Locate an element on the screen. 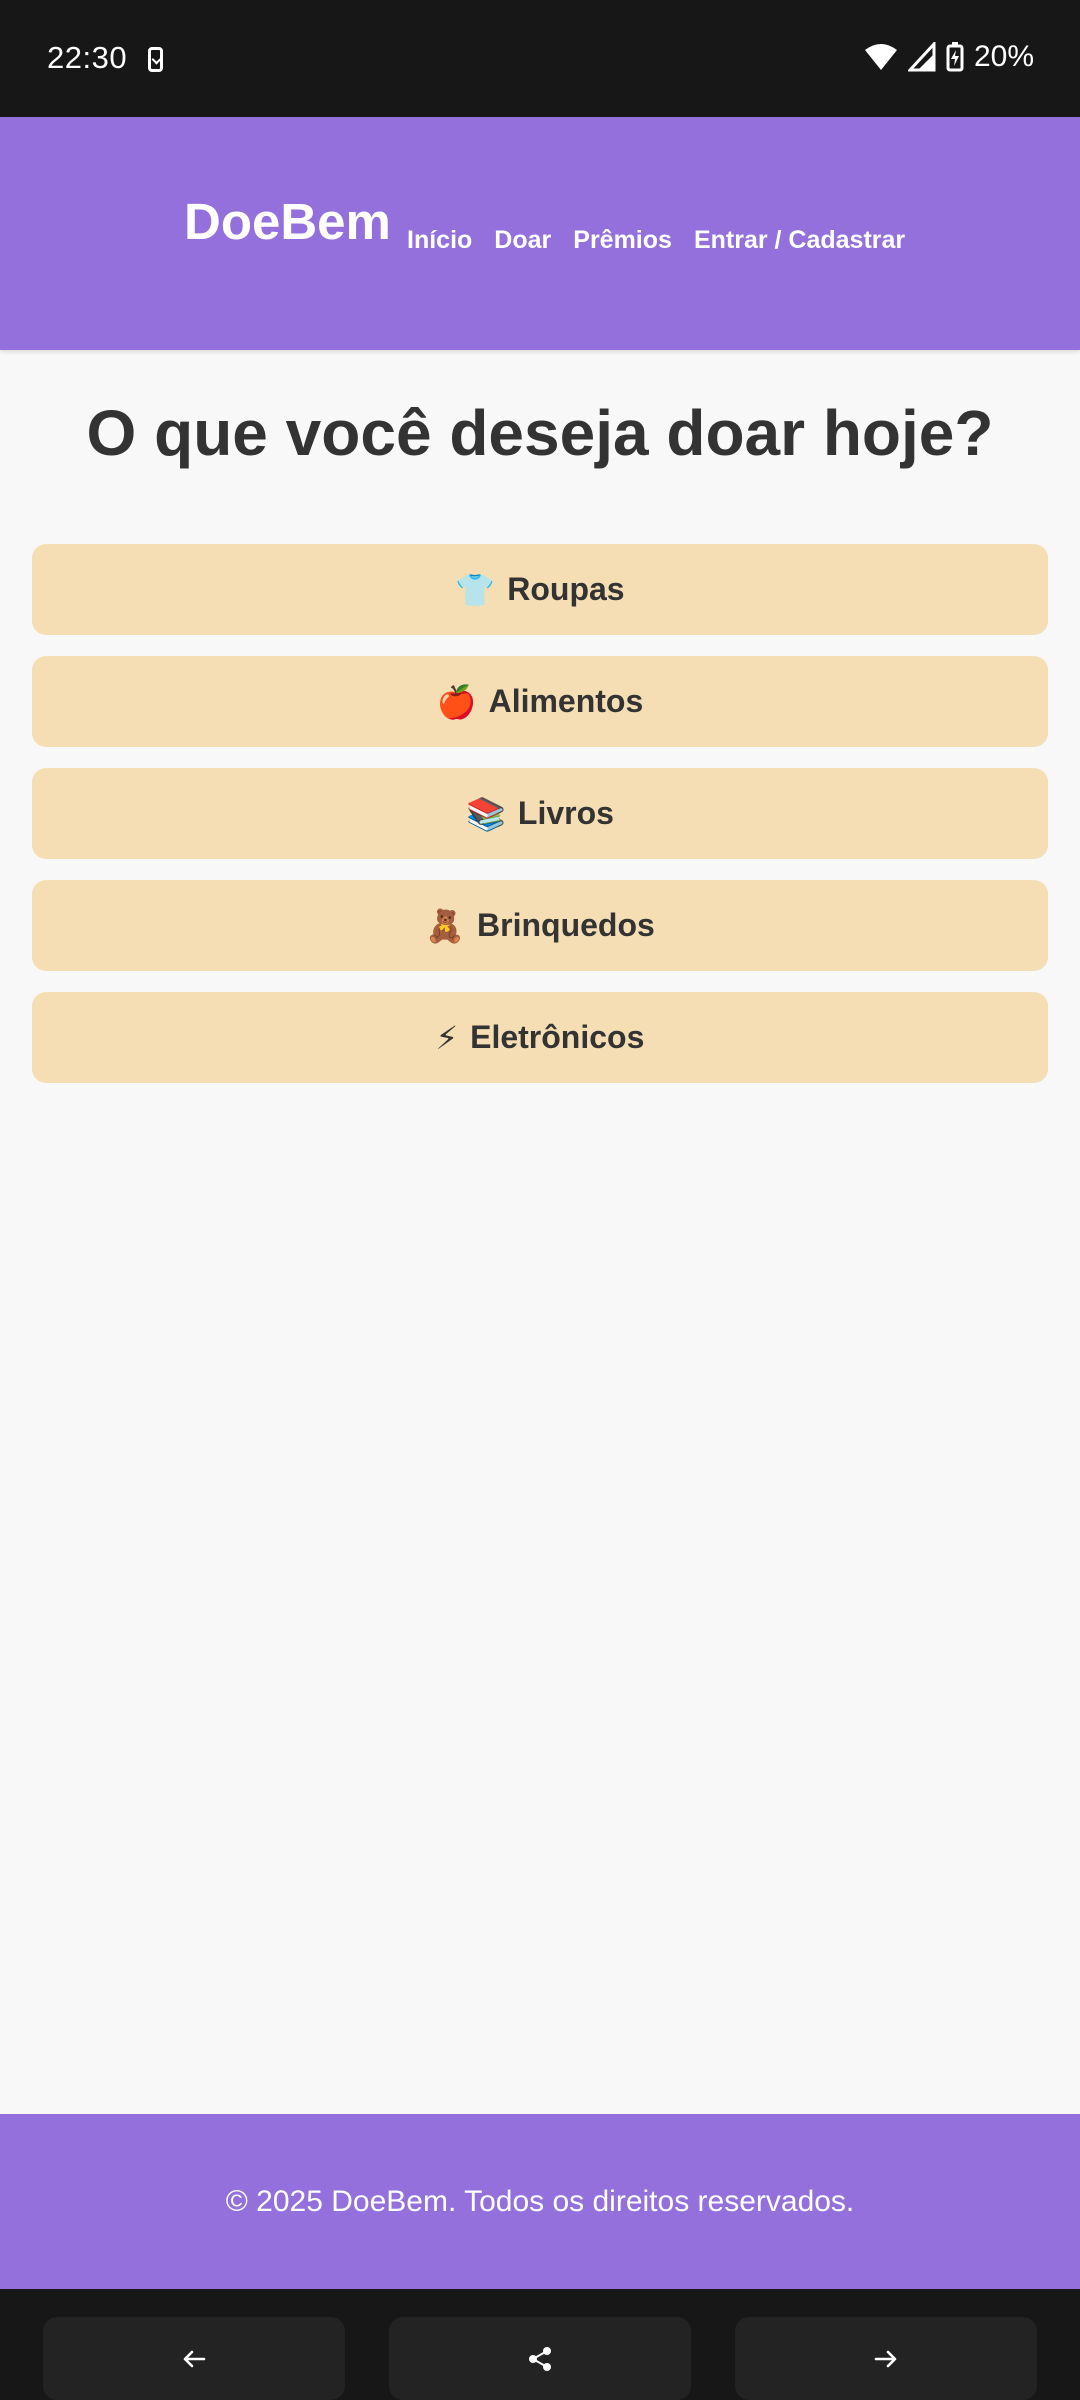 This screenshot has height=2400, width=1080. option-livros: 📚 Livros is located at coordinates (540, 813).